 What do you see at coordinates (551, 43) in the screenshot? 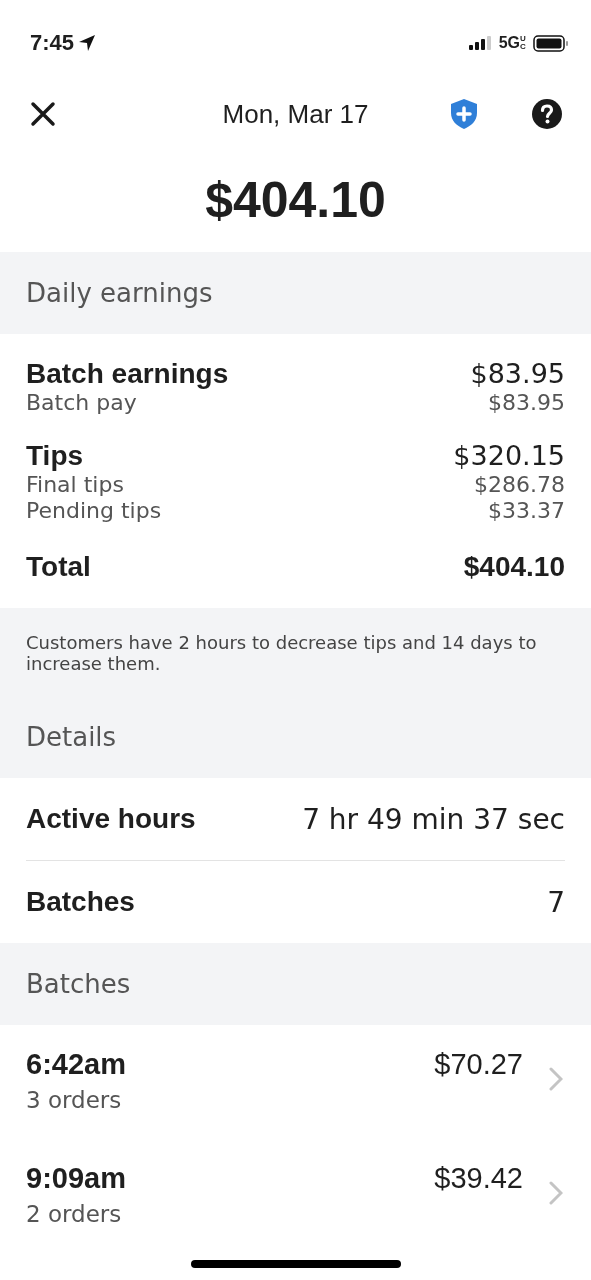
I see `battery-icon` at bounding box center [551, 43].